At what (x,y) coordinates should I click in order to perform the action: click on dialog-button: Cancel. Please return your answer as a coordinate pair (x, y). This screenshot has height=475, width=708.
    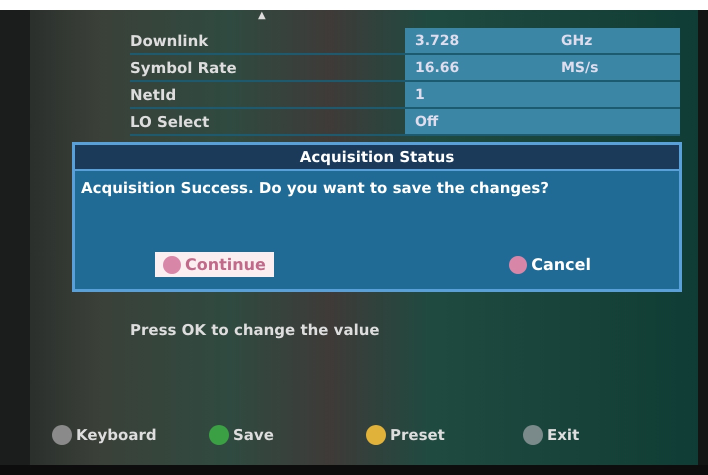
    Looking at the image, I should click on (550, 264).